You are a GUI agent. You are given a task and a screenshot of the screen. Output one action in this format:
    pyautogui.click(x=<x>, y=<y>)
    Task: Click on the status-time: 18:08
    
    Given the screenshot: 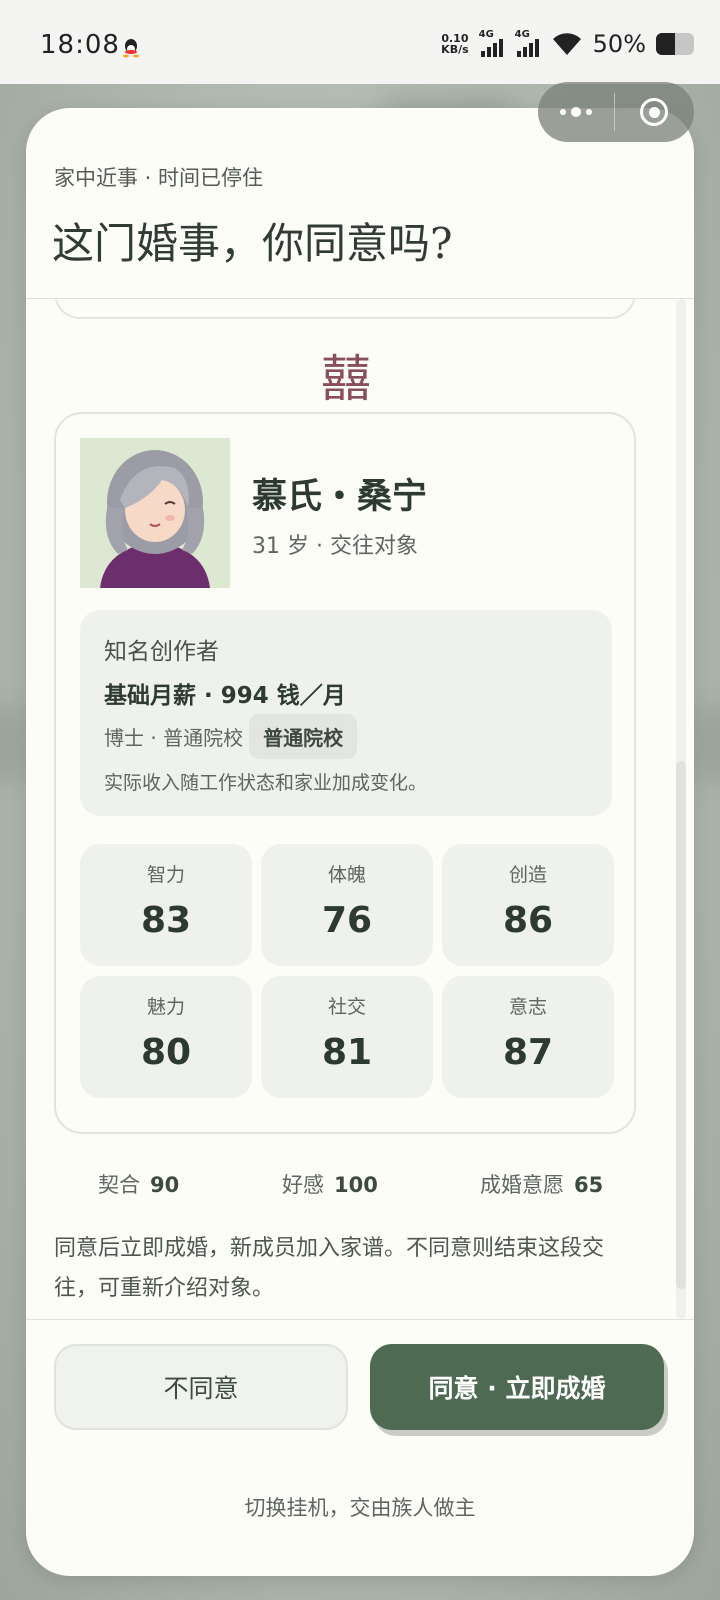 What is the action you would take?
    pyautogui.click(x=80, y=45)
    